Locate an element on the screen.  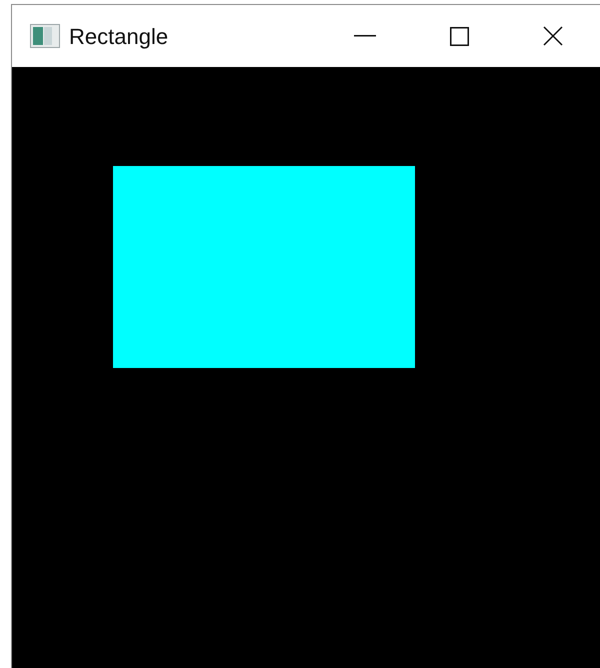
minimize-icon is located at coordinates (365, 36).